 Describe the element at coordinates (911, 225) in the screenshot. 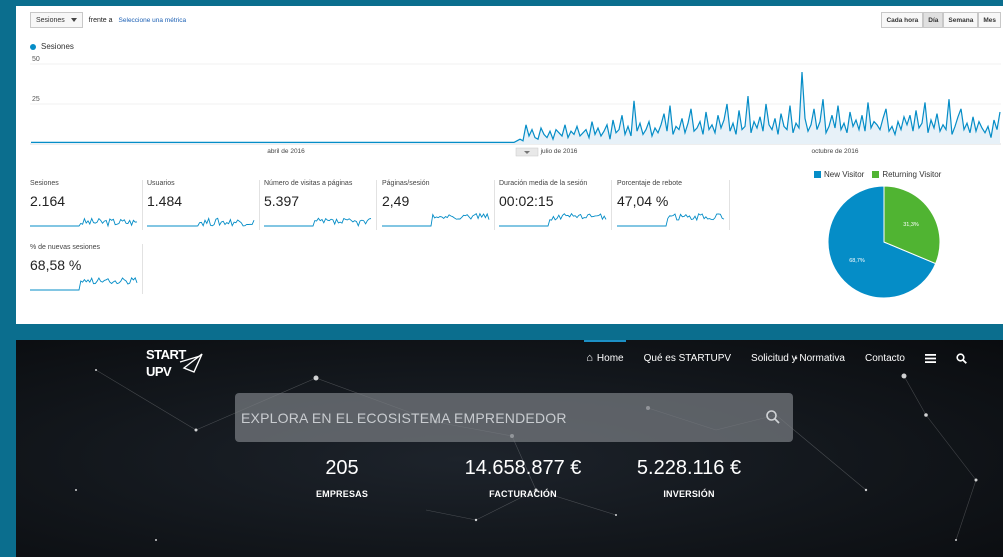

I see `pie-slice-label: 31,3%` at that location.